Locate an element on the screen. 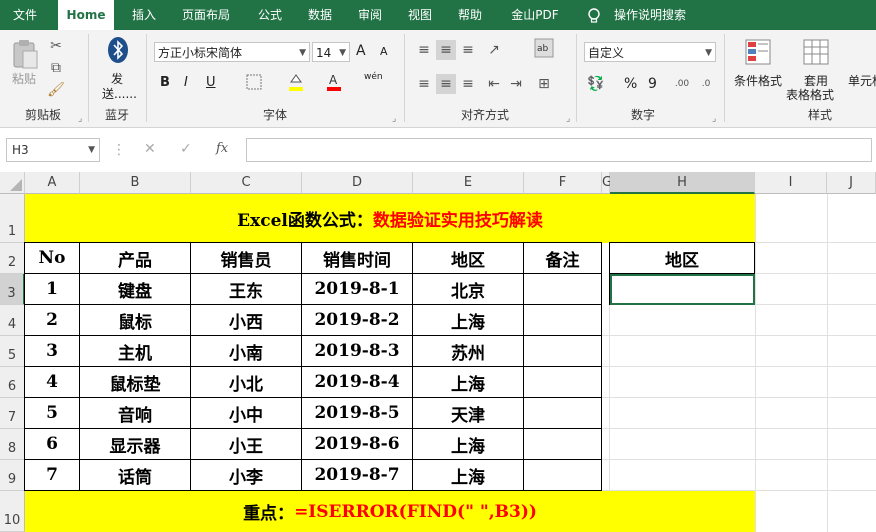  comma-style-button: 9 is located at coordinates (652, 84).